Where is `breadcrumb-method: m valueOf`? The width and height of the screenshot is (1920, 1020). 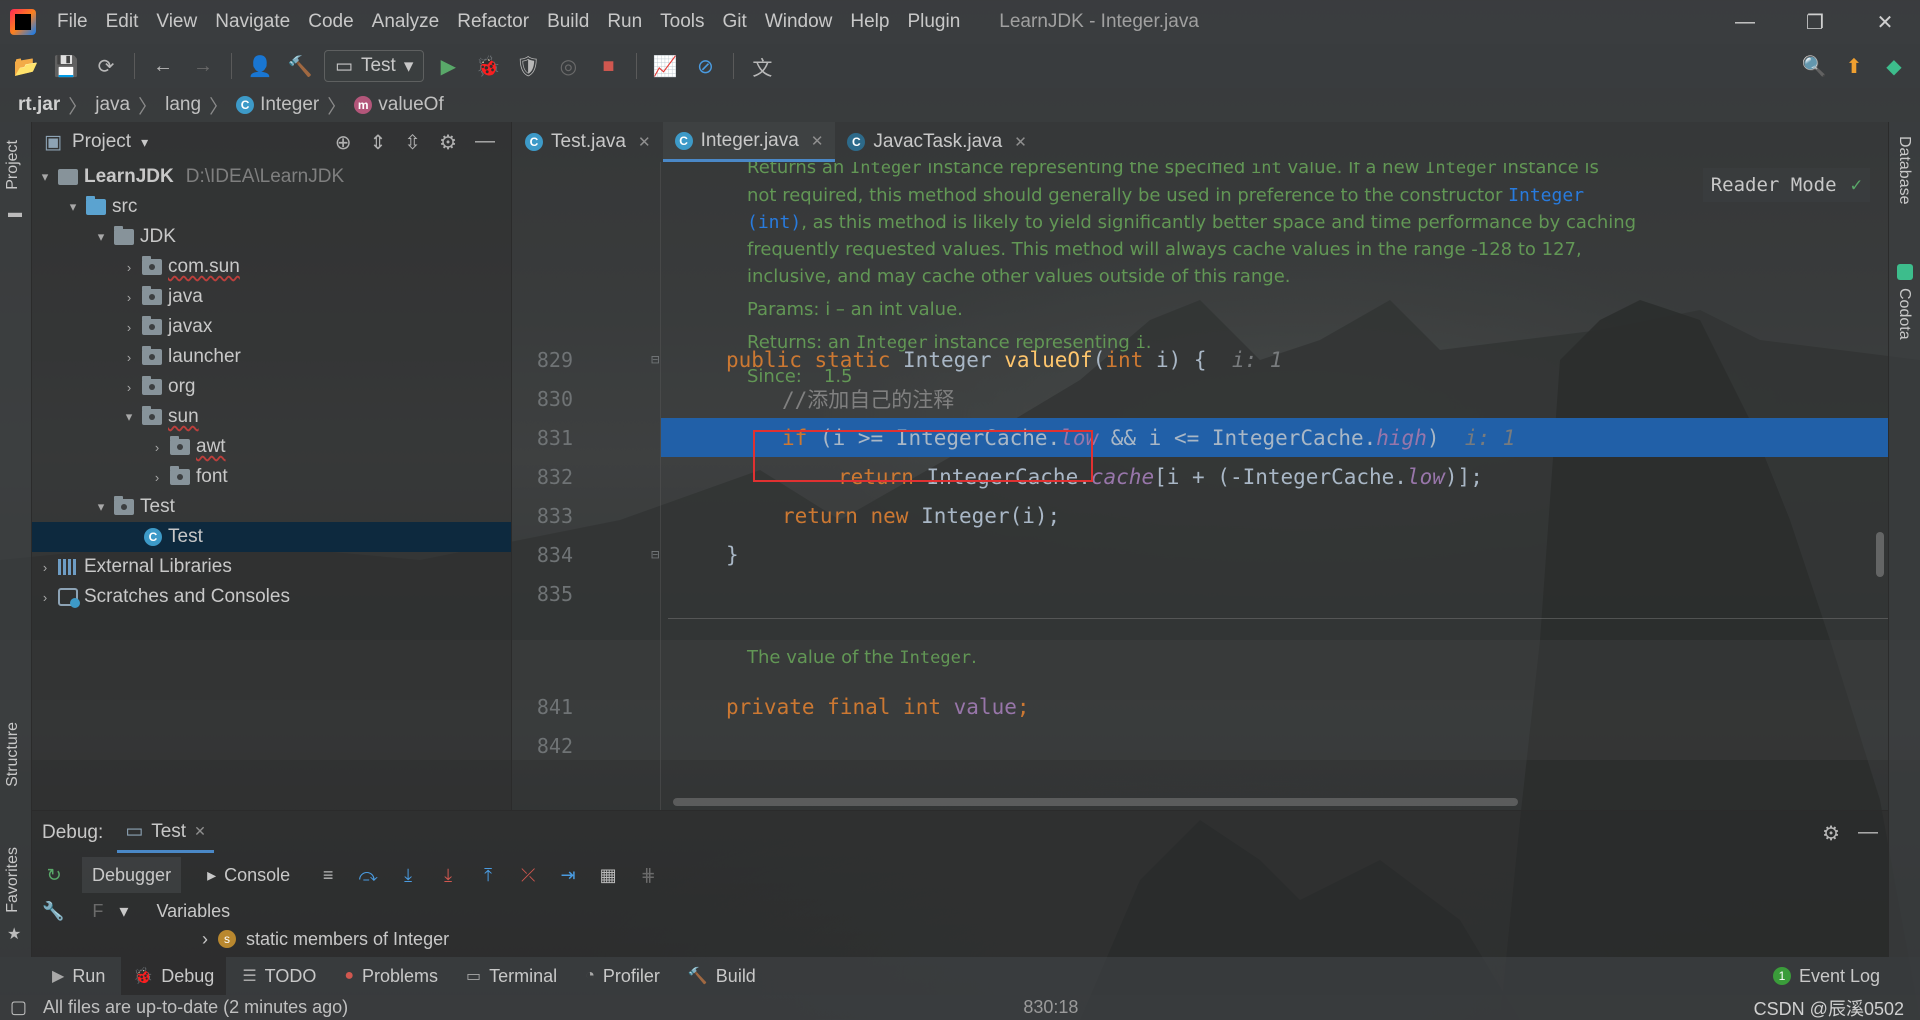
breadcrumb-method: m valueOf is located at coordinates (399, 105).